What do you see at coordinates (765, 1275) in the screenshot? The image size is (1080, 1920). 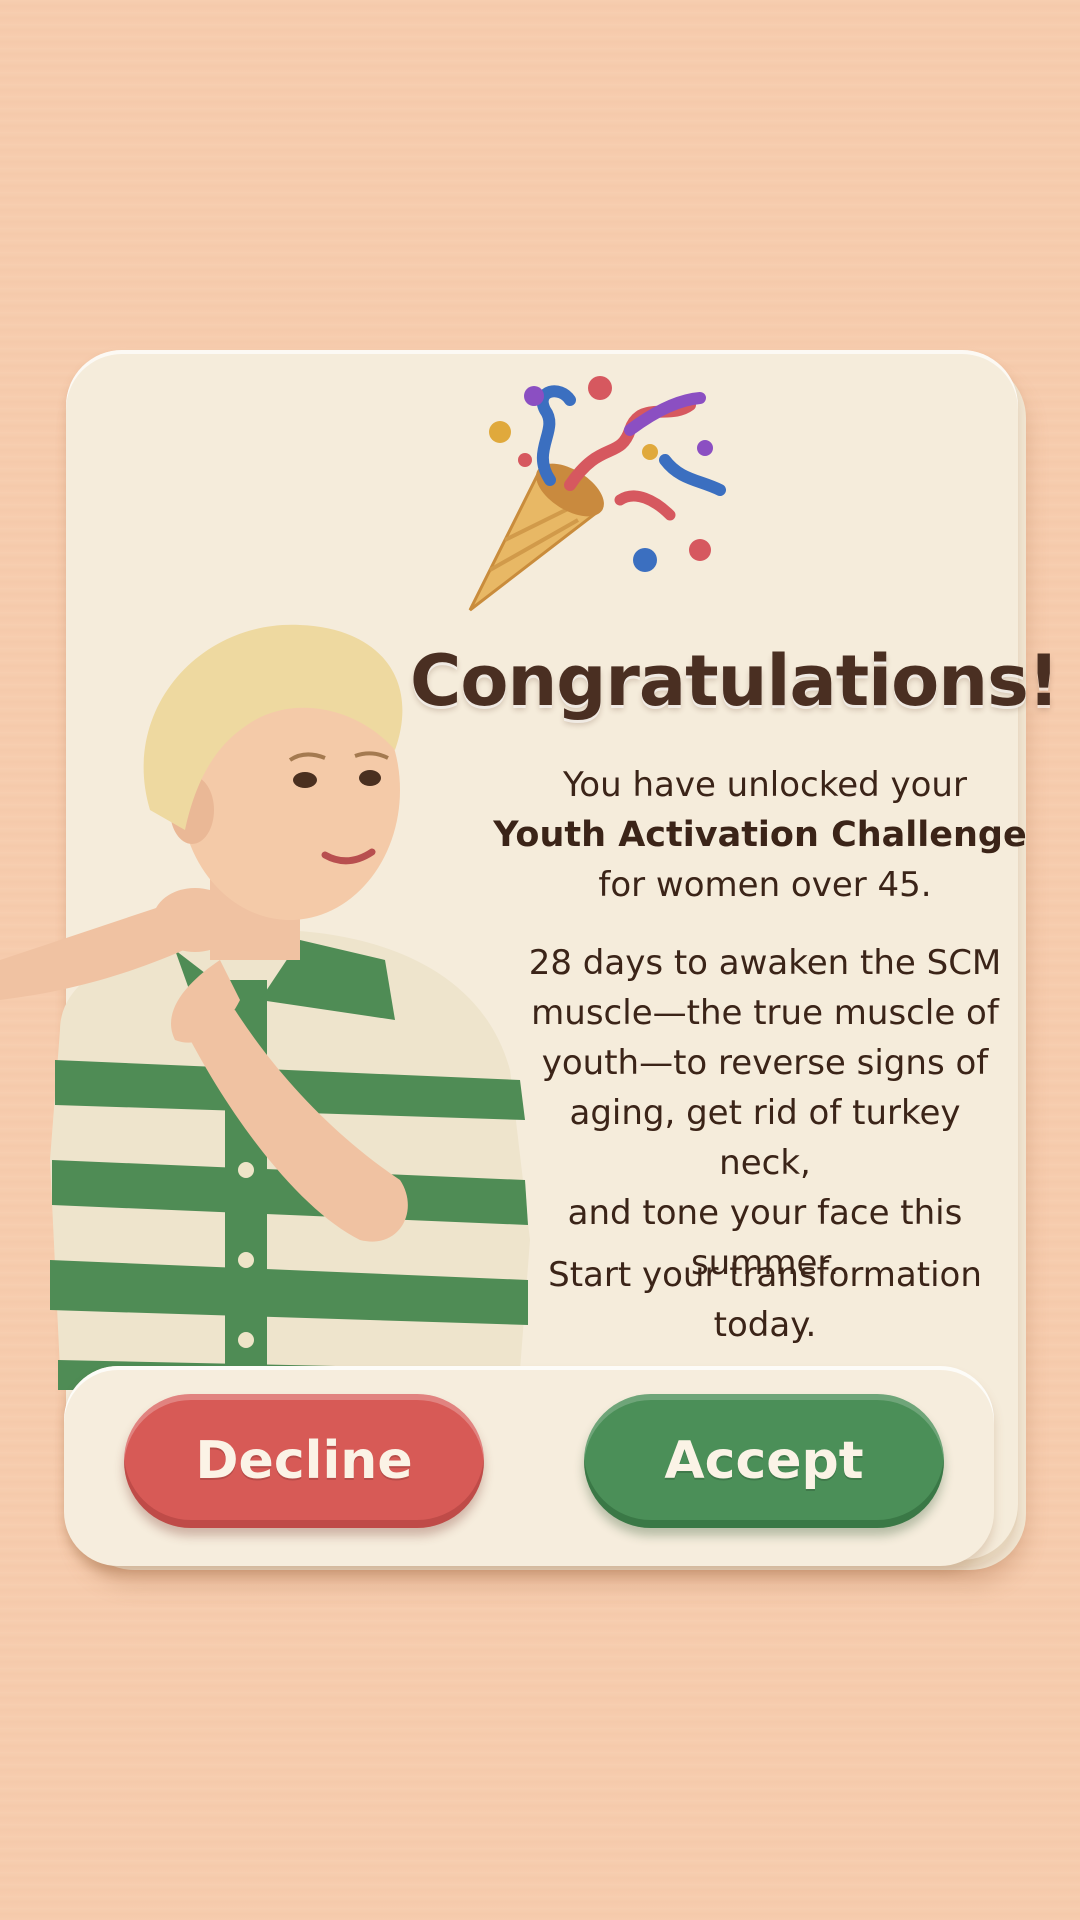 I see `cta-line: Start your transformation` at bounding box center [765, 1275].